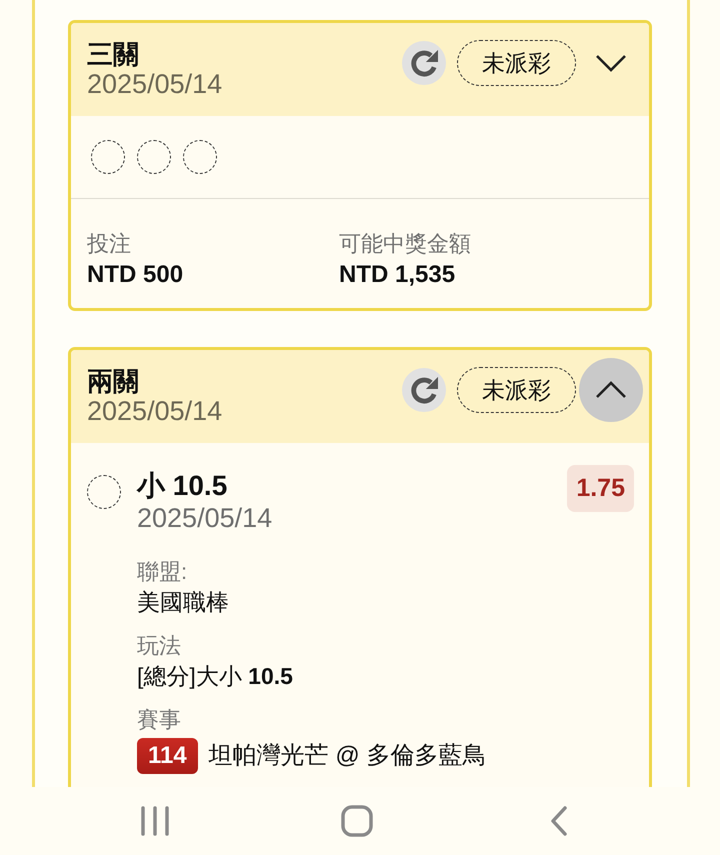 The image size is (720, 855). What do you see at coordinates (357, 821) in the screenshot?
I see `home-icon` at bounding box center [357, 821].